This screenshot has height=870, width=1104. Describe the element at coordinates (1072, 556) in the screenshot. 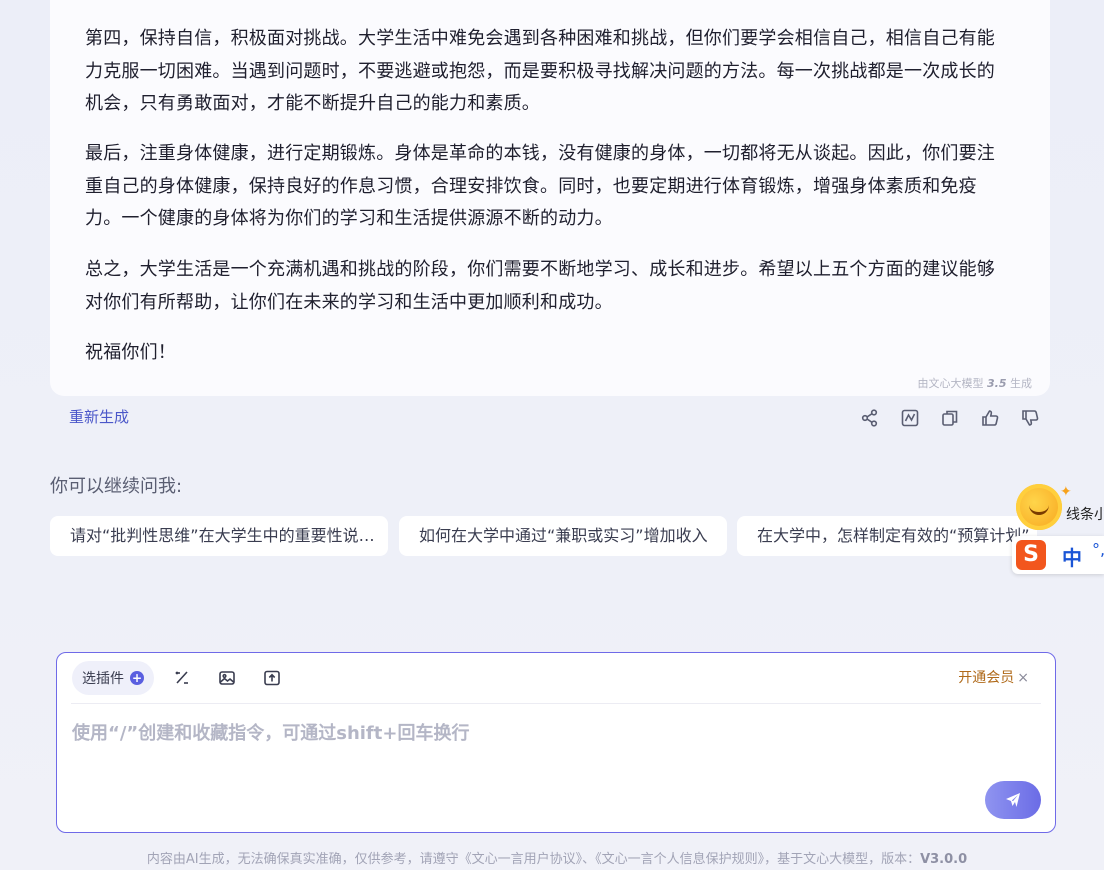

I see `ime-mode-toggle: 中` at that location.